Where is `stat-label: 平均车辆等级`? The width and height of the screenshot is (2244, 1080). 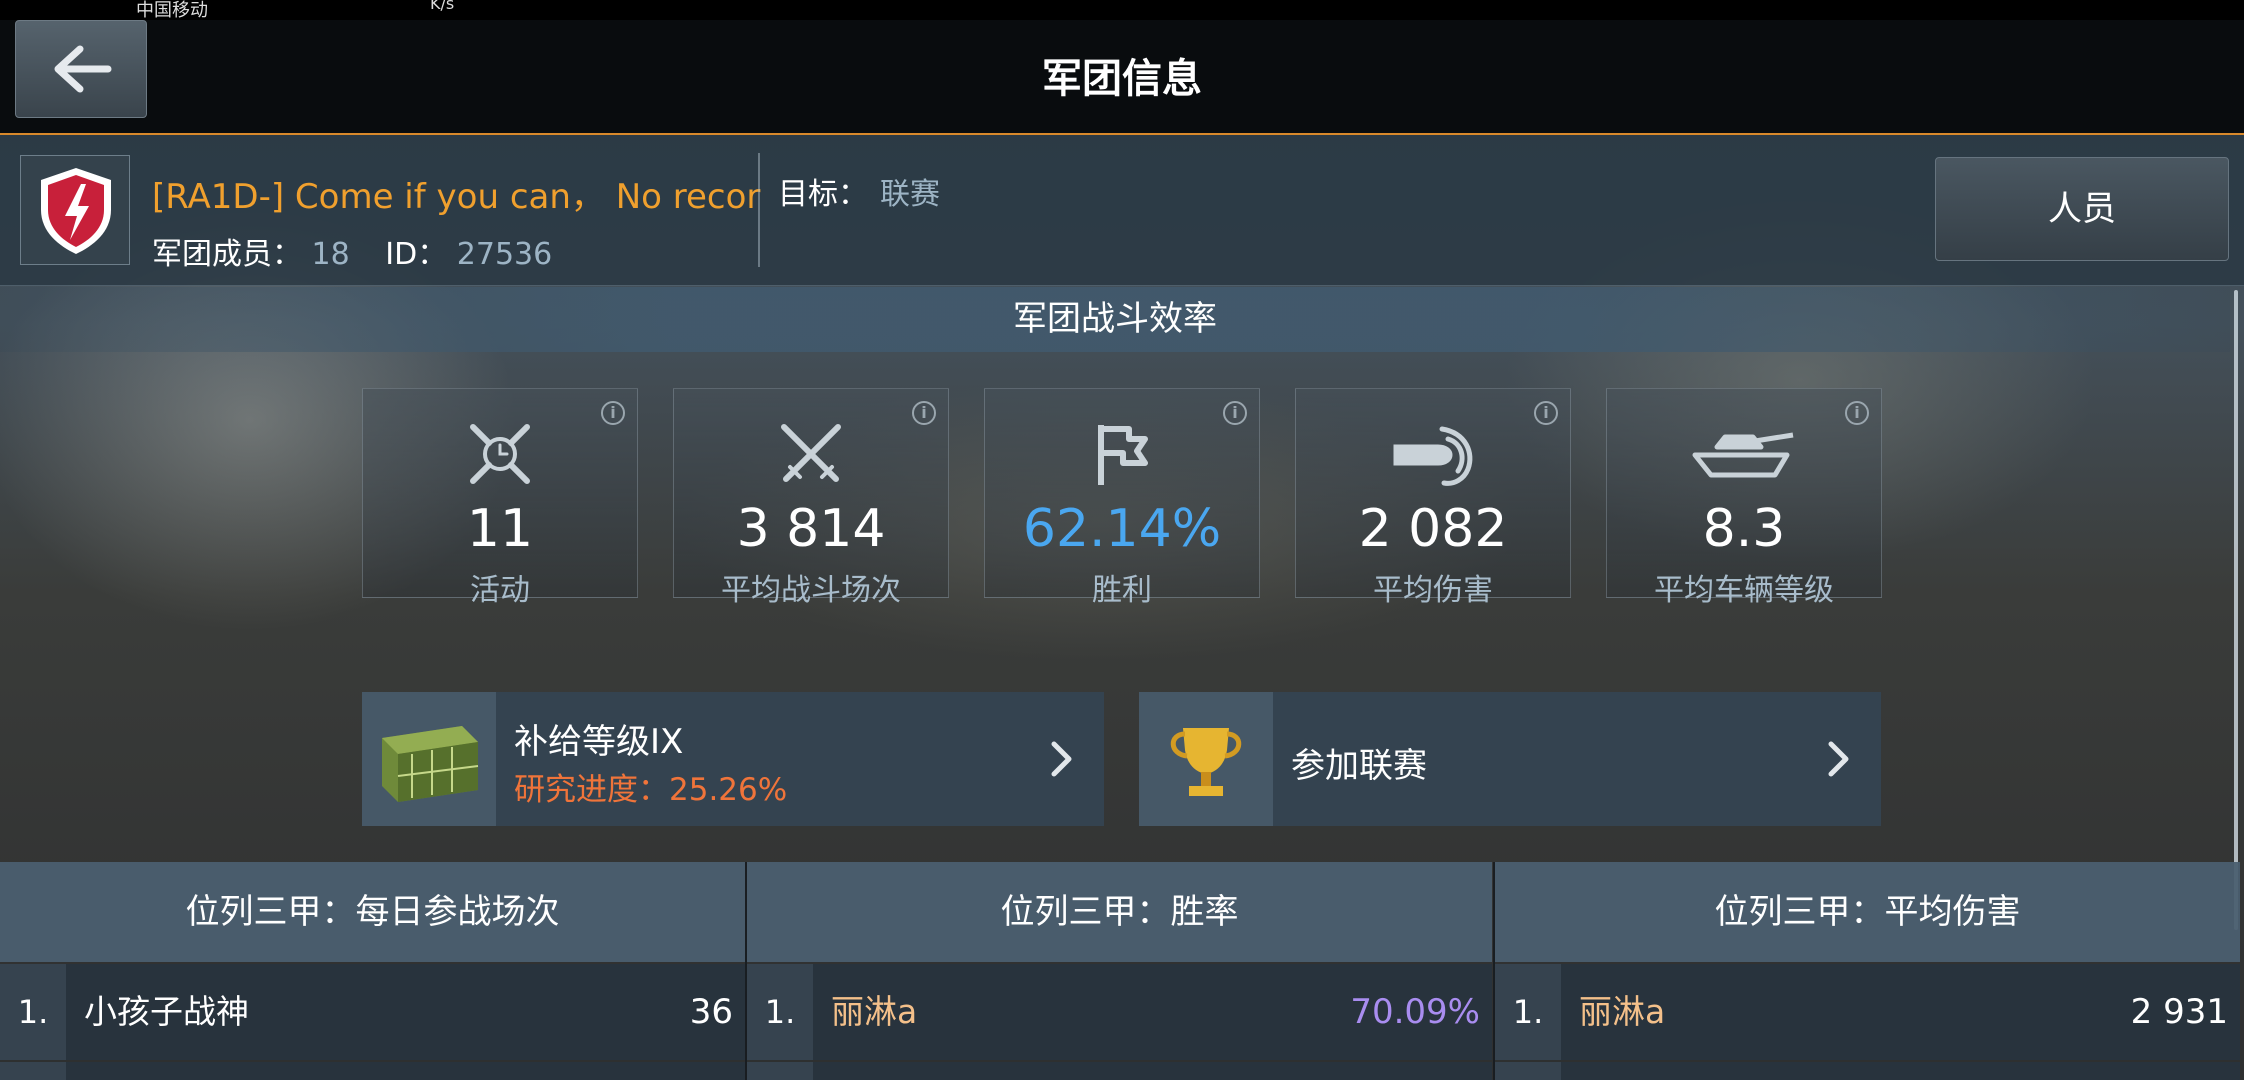
stat-label: 平均车辆等级 is located at coordinates (1744, 590).